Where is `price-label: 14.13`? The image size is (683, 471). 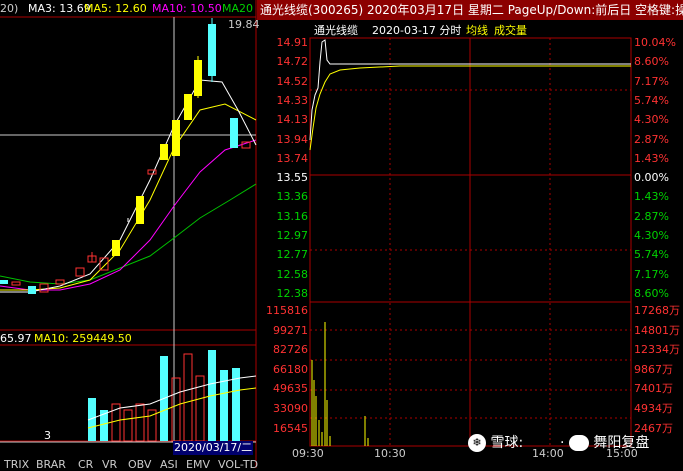
price-label: 14.13 is located at coordinates (292, 120).